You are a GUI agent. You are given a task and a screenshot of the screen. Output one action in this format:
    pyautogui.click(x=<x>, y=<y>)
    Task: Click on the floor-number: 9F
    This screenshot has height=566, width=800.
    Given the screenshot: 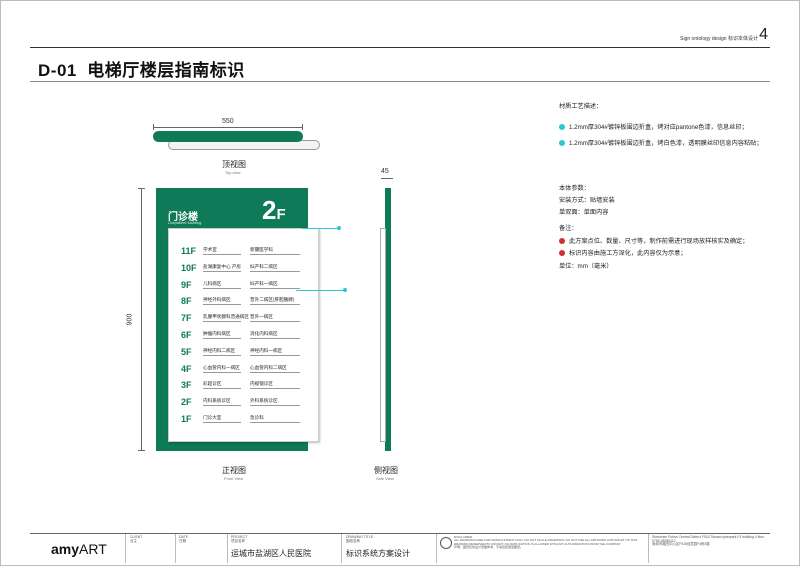 What is the action you would take?
    pyautogui.click(x=186, y=284)
    